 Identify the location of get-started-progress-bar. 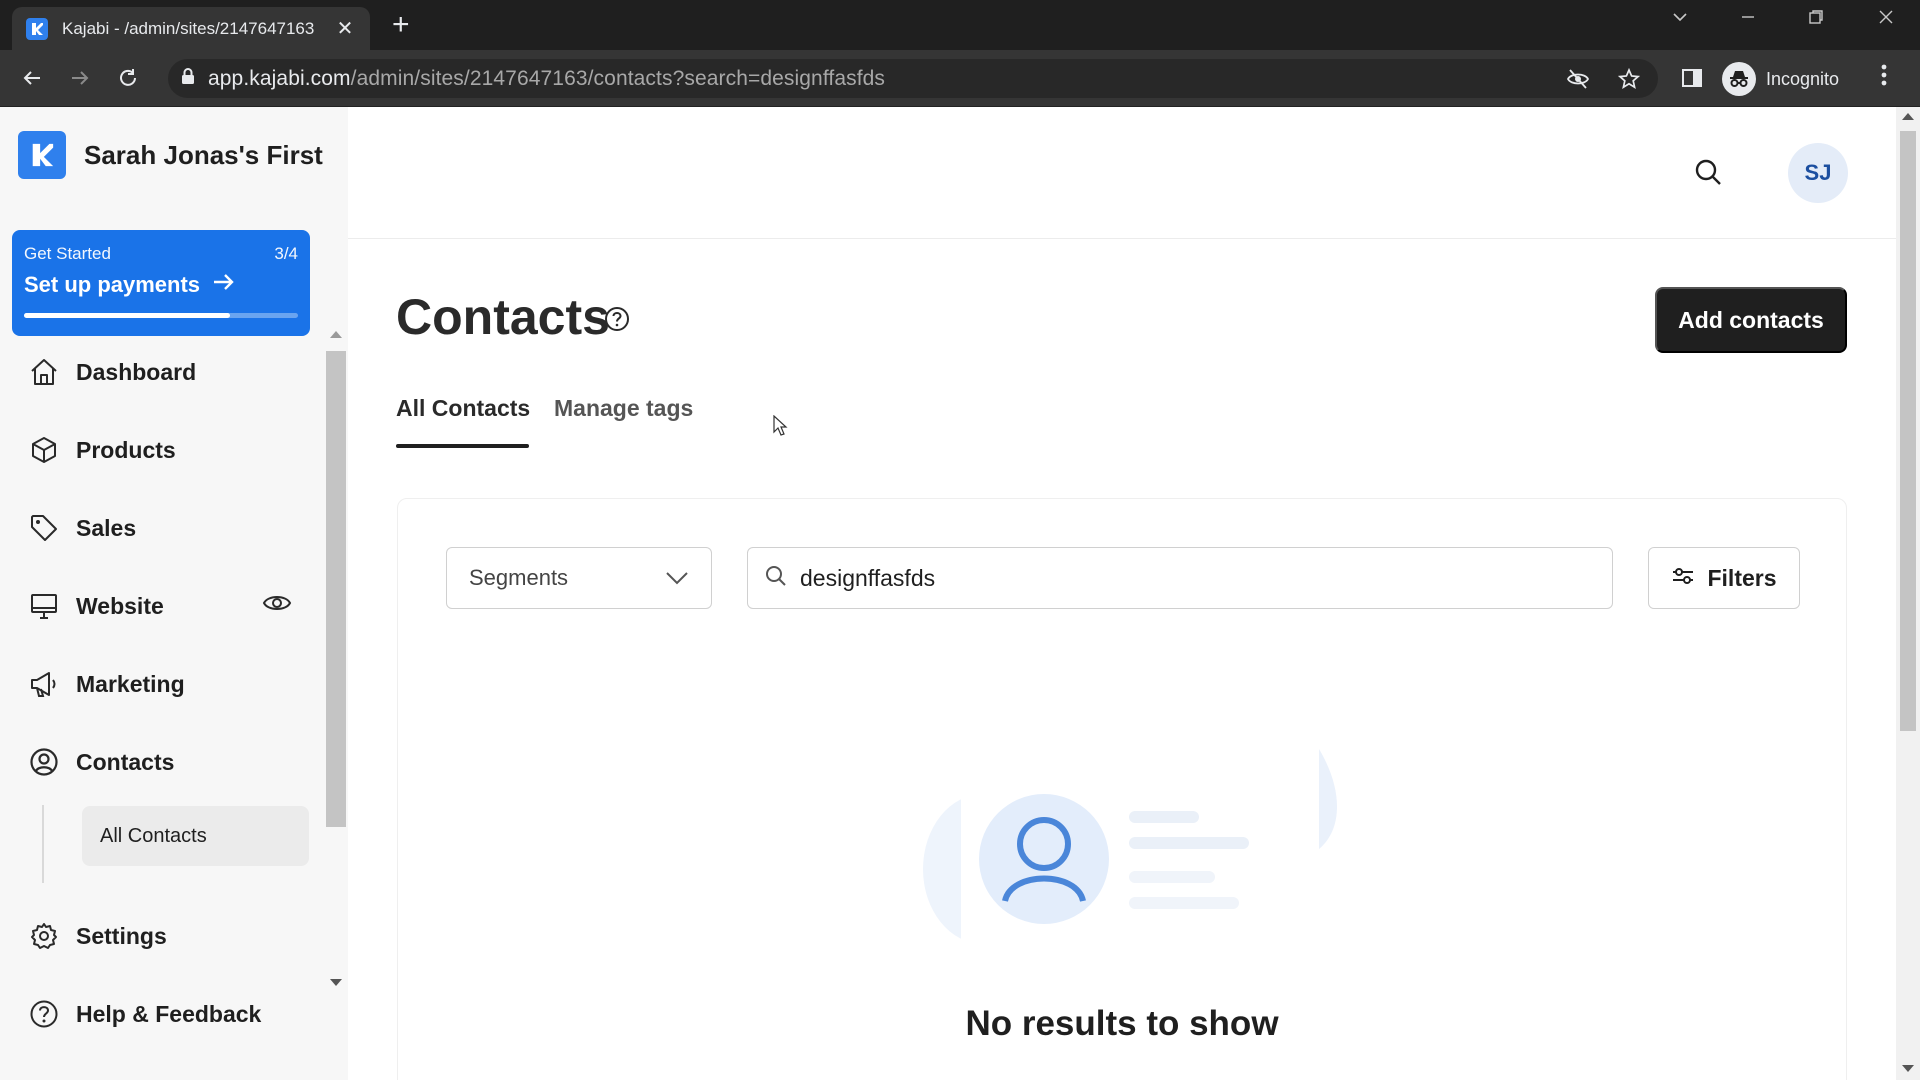
(161, 315).